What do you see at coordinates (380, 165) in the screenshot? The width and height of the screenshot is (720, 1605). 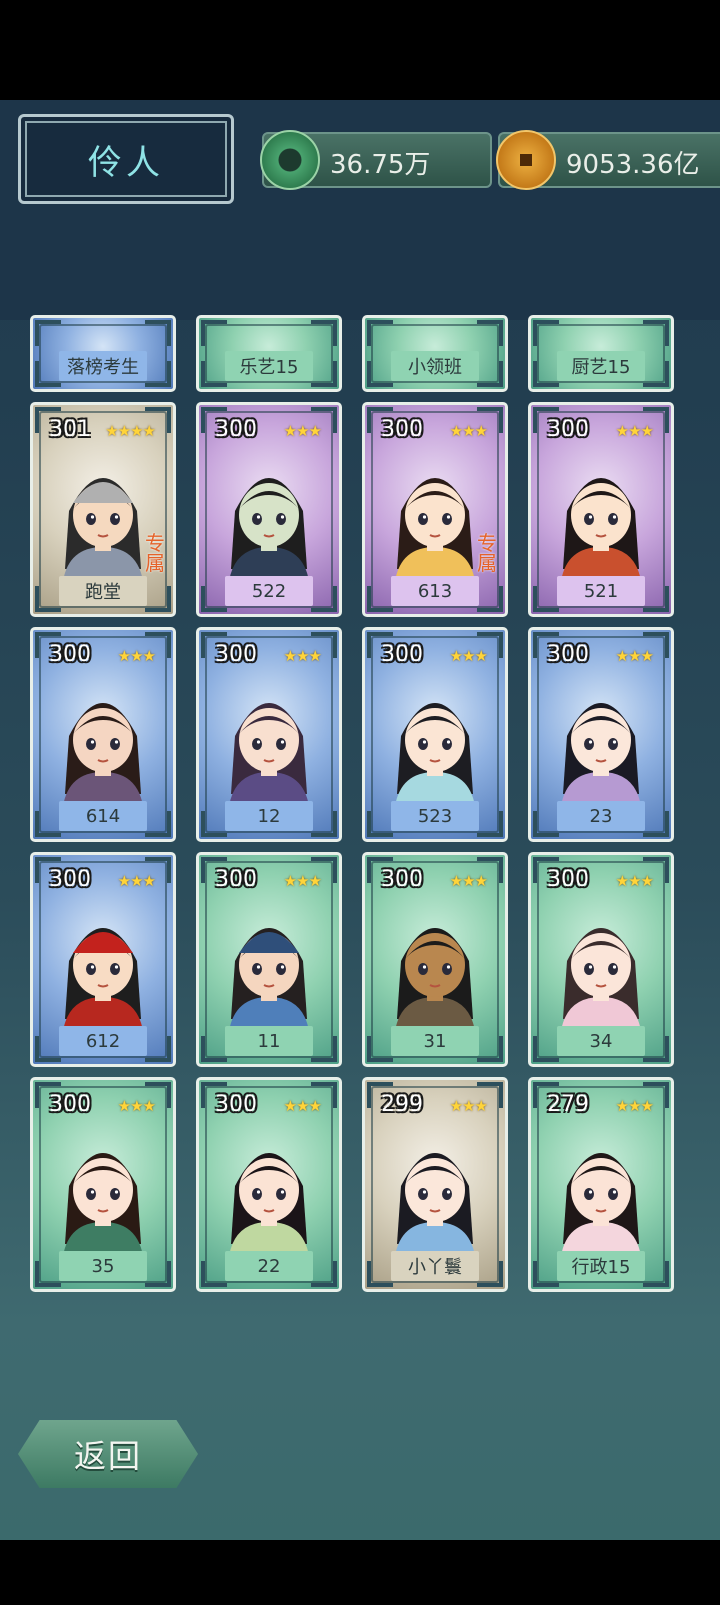 I see `jade-currency-value: 36.75万` at bounding box center [380, 165].